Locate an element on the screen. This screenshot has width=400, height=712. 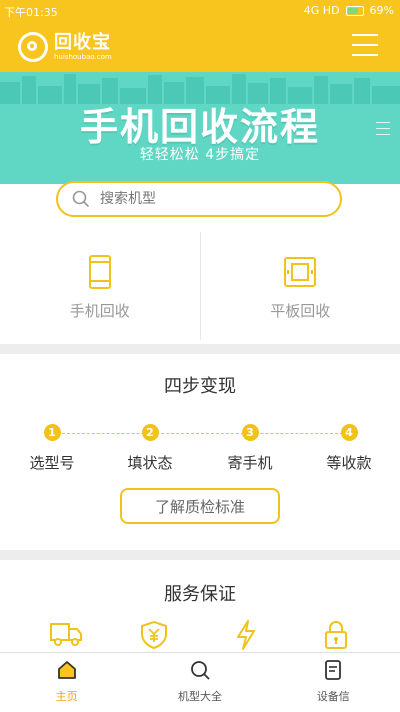
step-label: 选型号 is located at coordinates (52, 462).